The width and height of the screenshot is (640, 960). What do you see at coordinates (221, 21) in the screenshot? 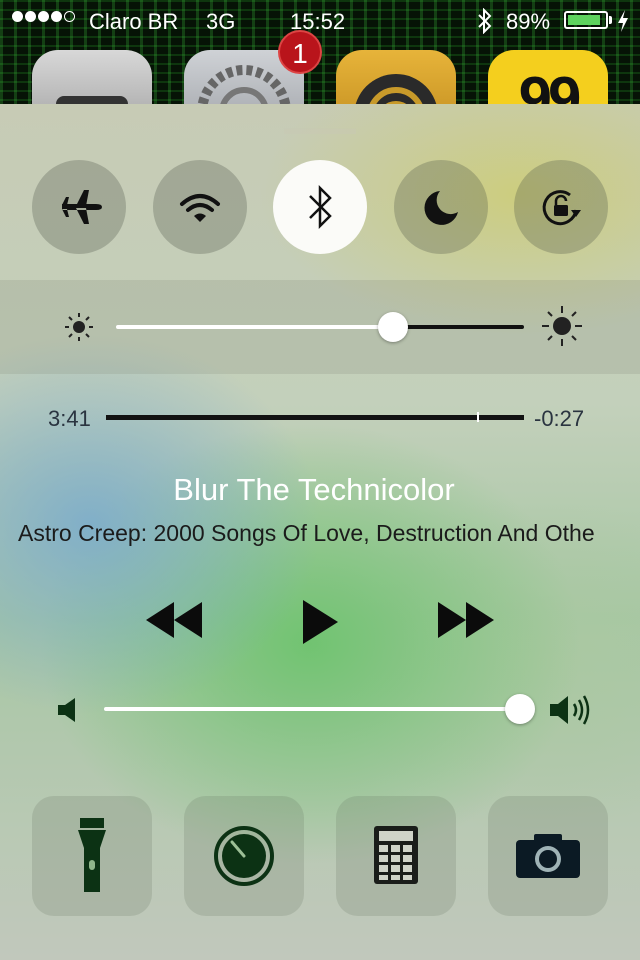
I see `network-type: 3G` at bounding box center [221, 21].